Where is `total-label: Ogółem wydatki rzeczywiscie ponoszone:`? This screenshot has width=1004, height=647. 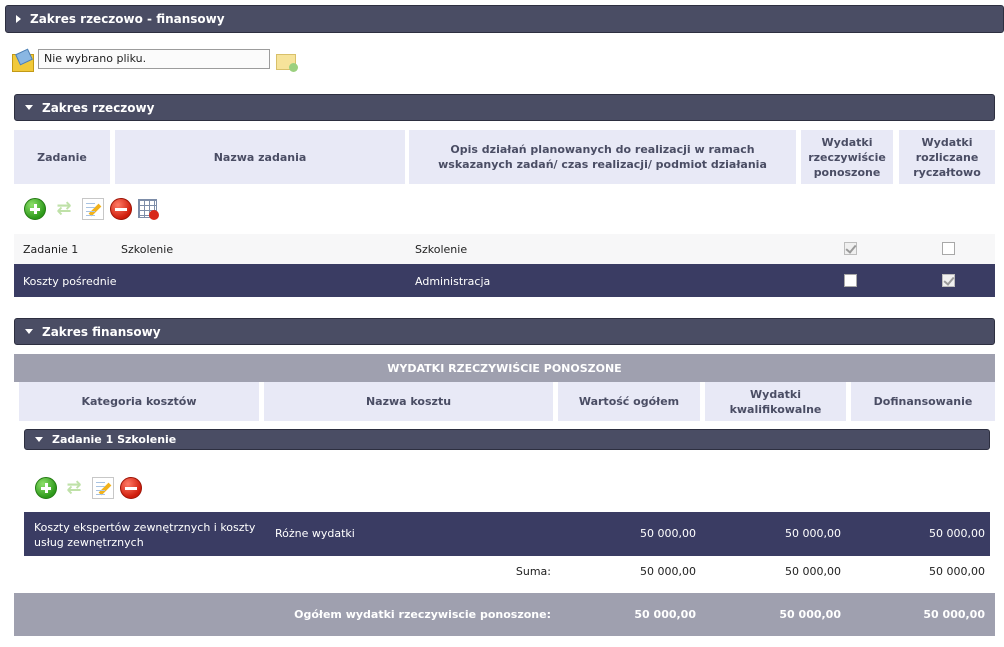
total-label: Ogółem wydatki rzeczywiscie ponoszone: is located at coordinates (422, 614).